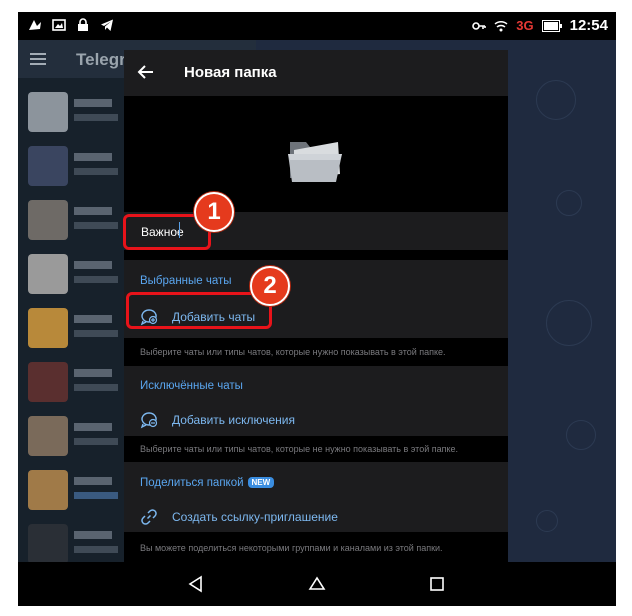 The height and width of the screenshot is (616, 632). I want to click on back-arrow-icon, so click(146, 72).